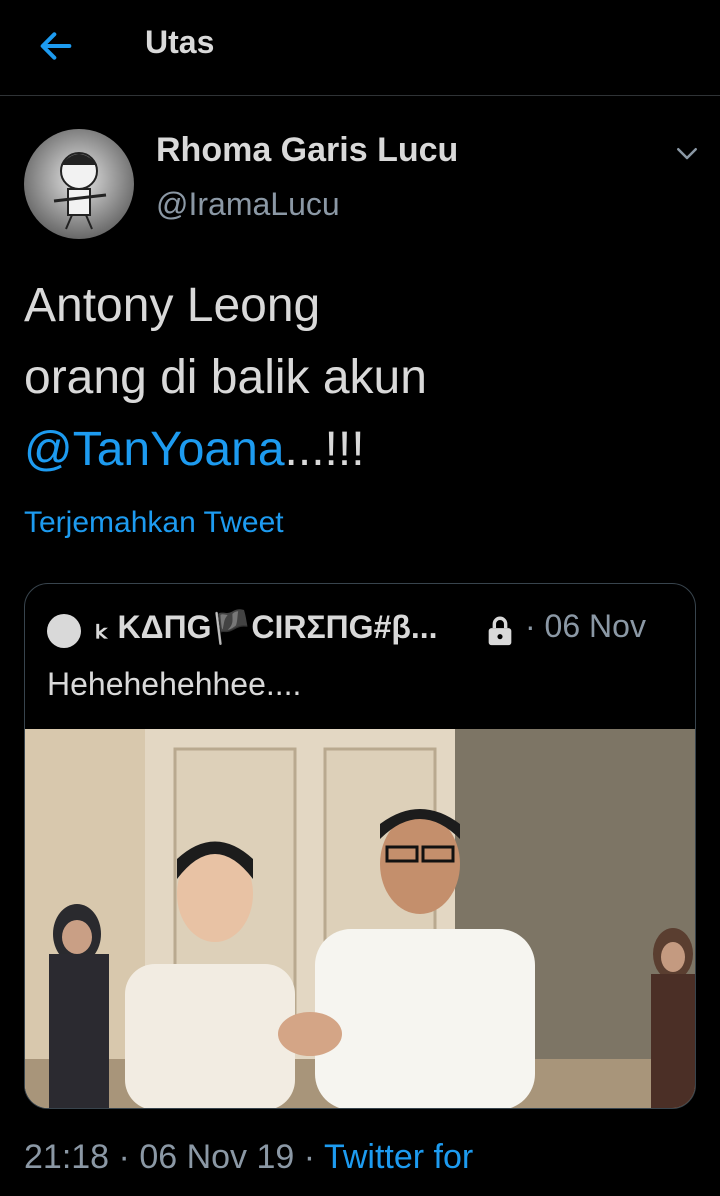 Image resolution: width=720 pixels, height=1196 pixels. Describe the element at coordinates (56, 46) in the screenshot. I see `arrow-left-icon` at that location.